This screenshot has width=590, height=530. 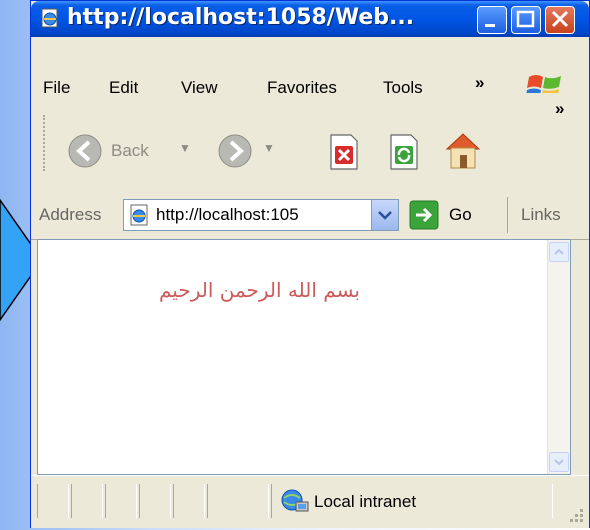 I want to click on scroll-down-button, so click(x=559, y=462).